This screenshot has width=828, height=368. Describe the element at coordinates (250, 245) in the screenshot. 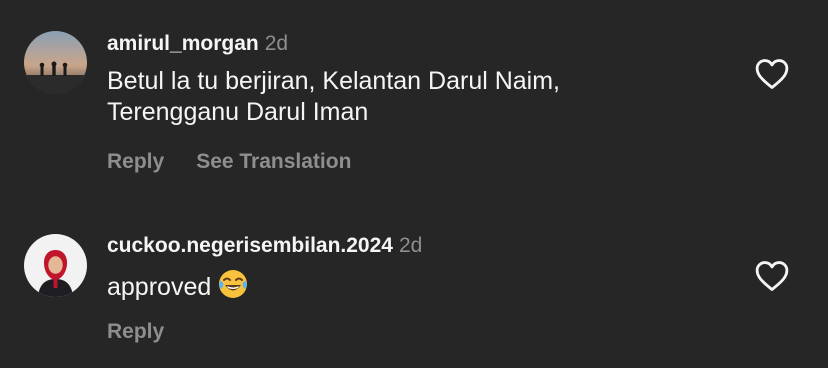

I see `username-link: cuckoo.negerisembilan.2024` at that location.